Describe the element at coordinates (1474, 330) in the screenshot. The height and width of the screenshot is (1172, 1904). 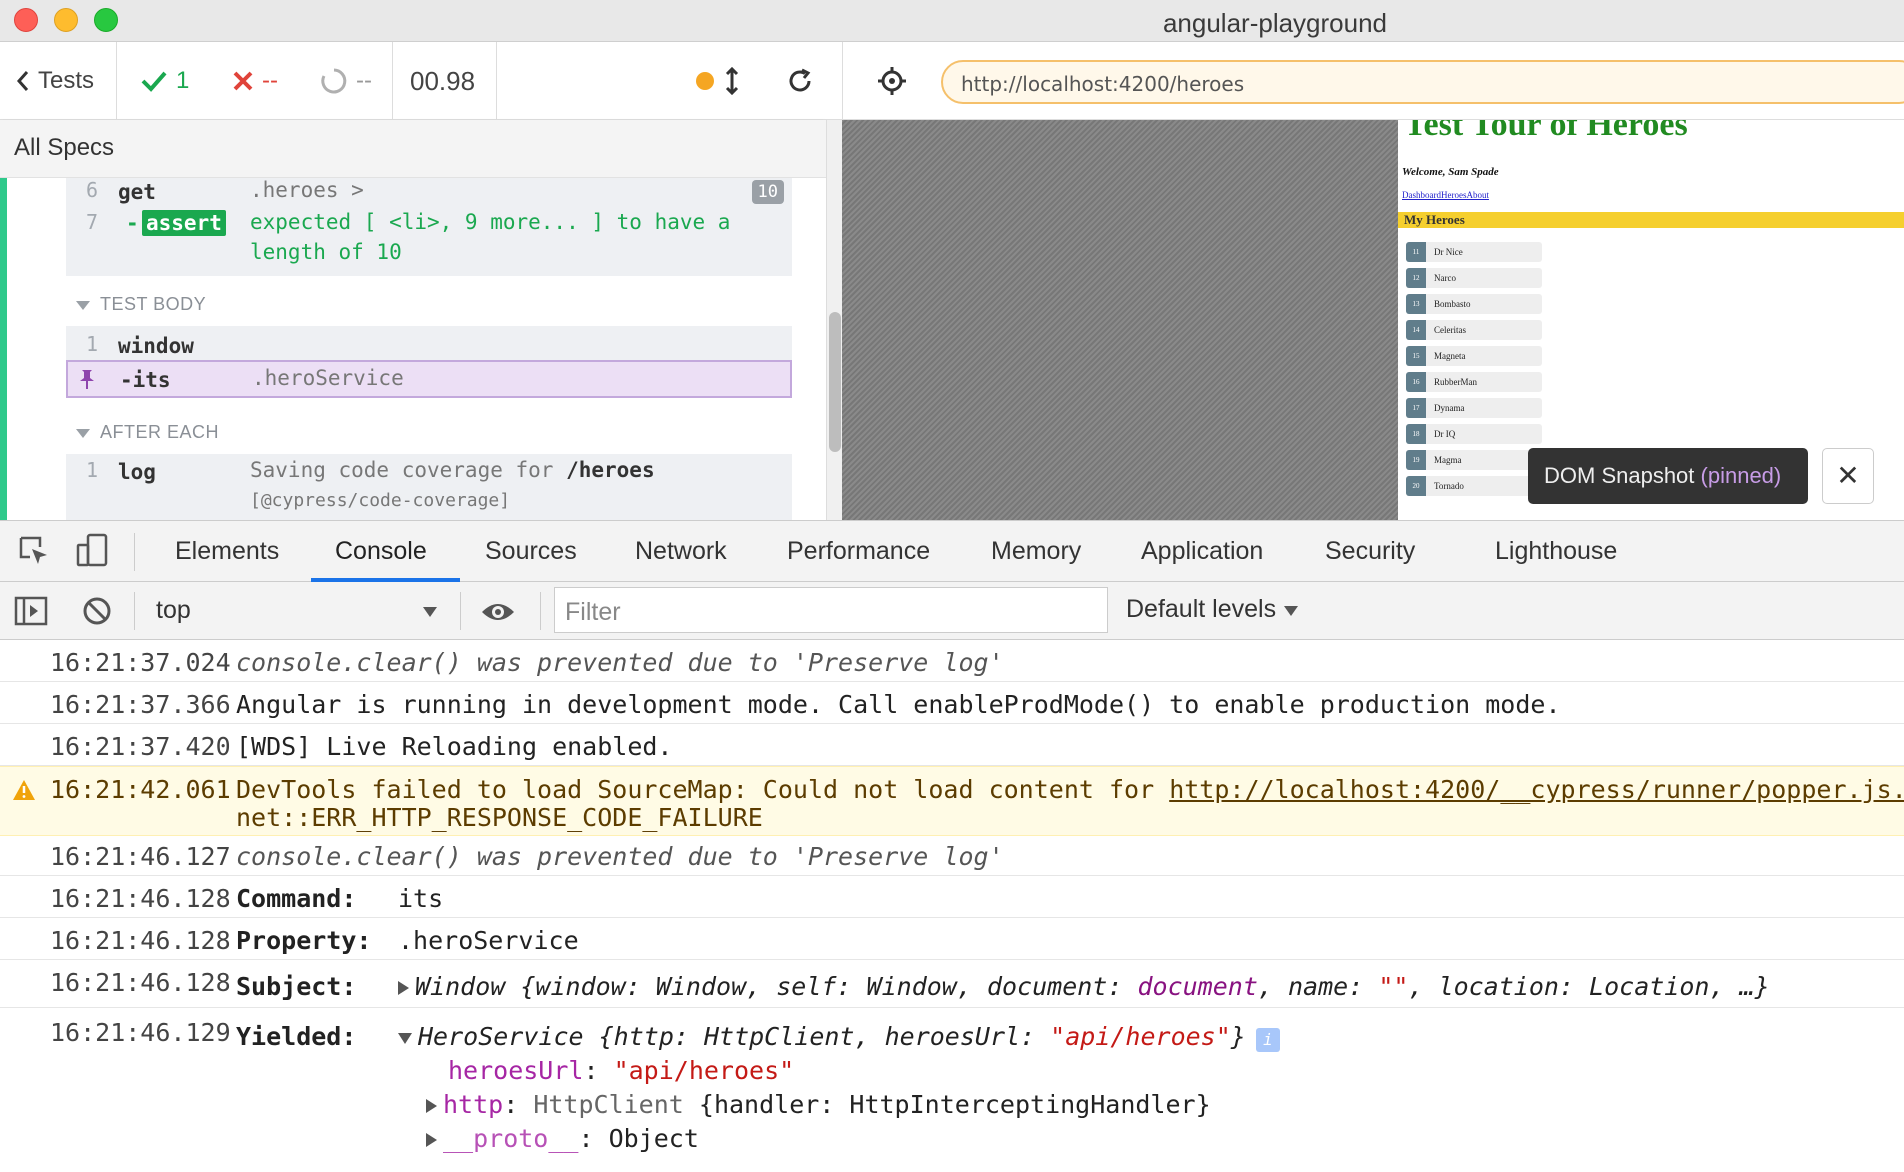
I see `hero-item: 14 Celeritas` at that location.